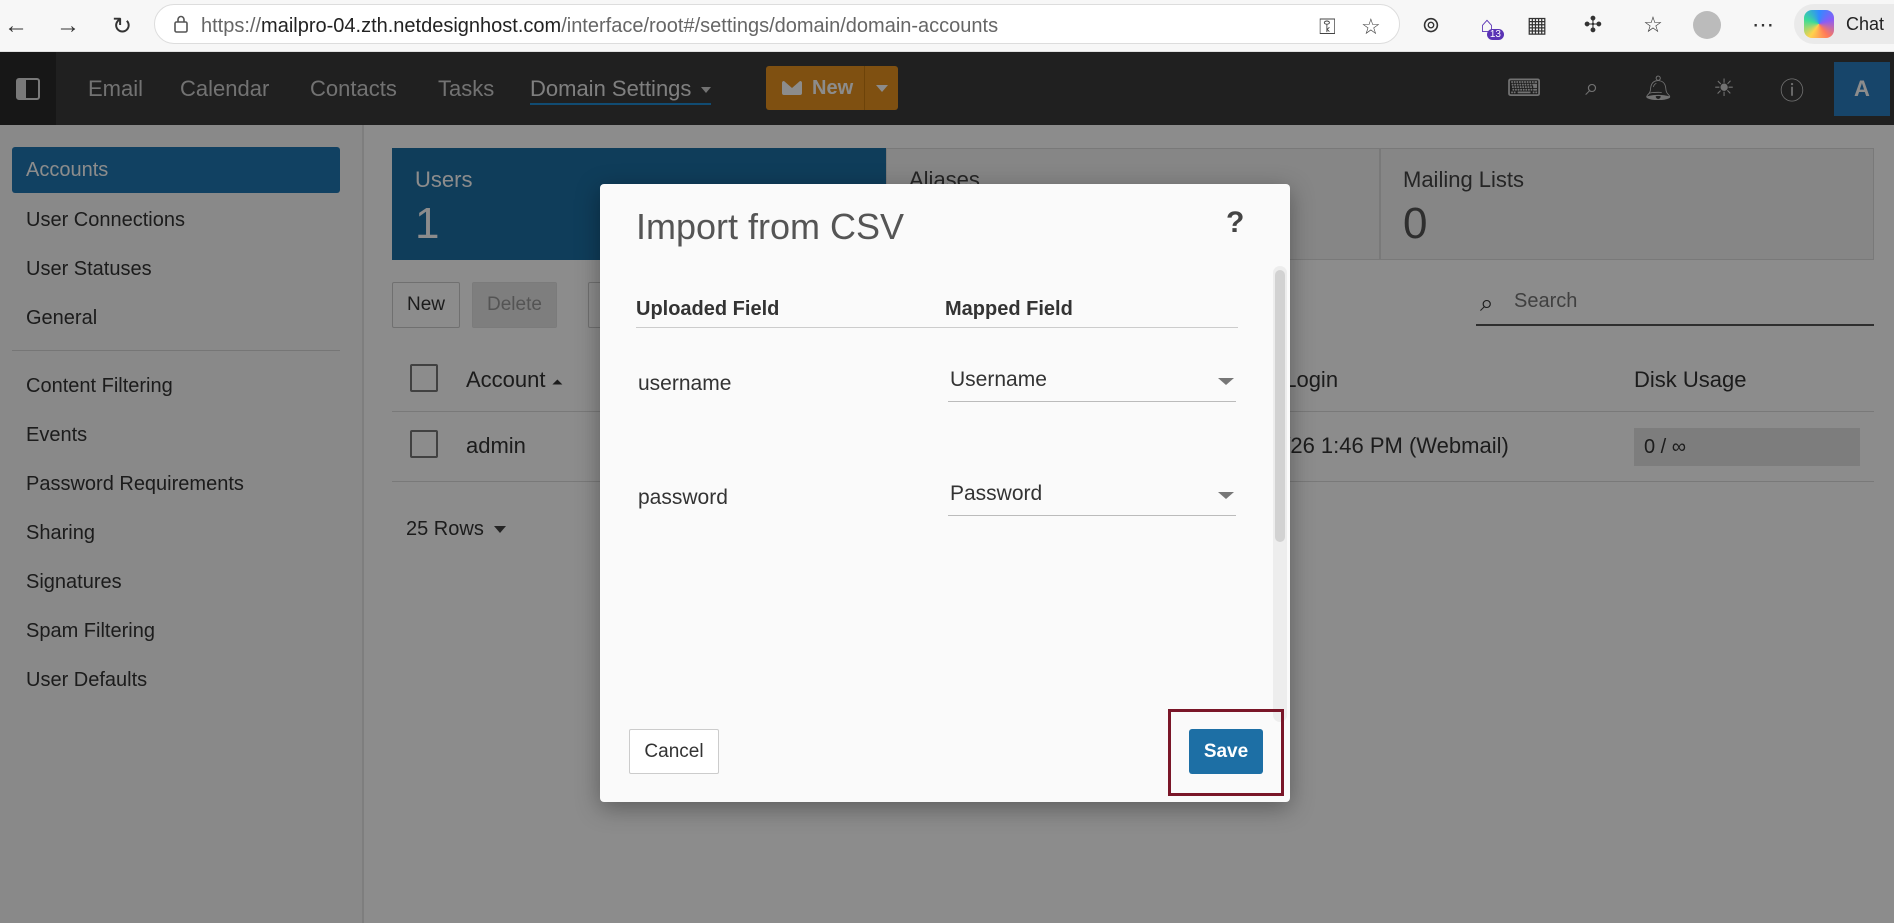 This screenshot has width=1894, height=923. What do you see at coordinates (1763, 25) in the screenshot?
I see `more-menu-icon: ⋯` at bounding box center [1763, 25].